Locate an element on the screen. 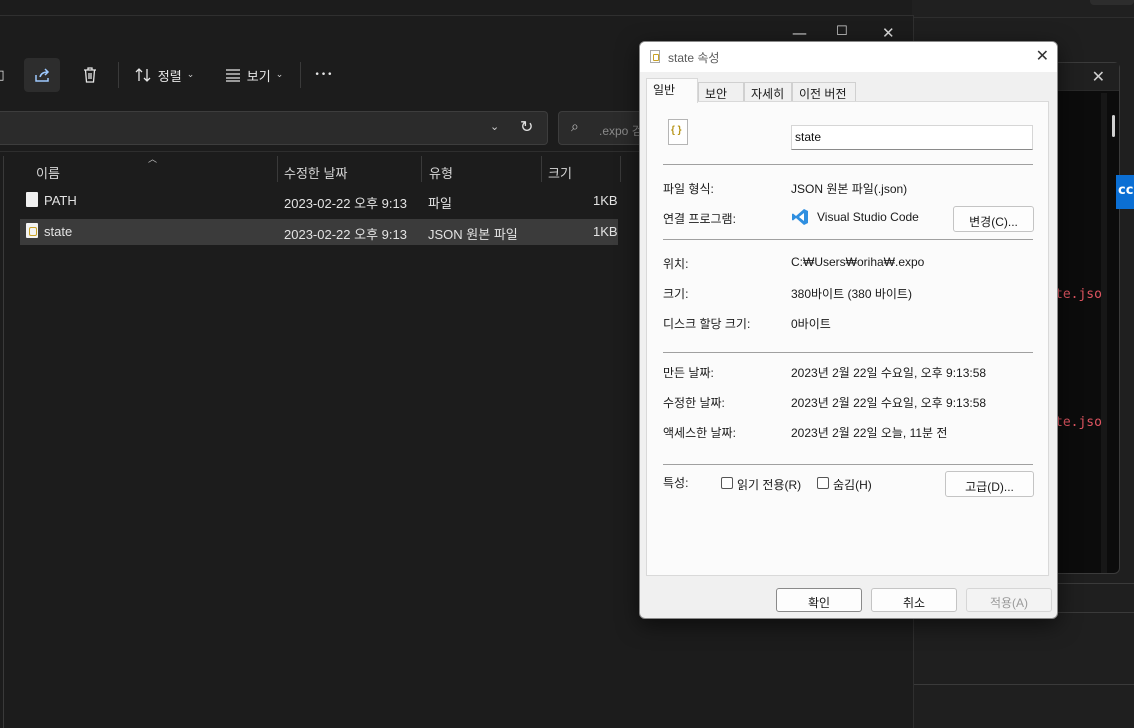  created-value: 2023년 2월 22일 수요일, 오후 9:13:58 is located at coordinates (889, 373).